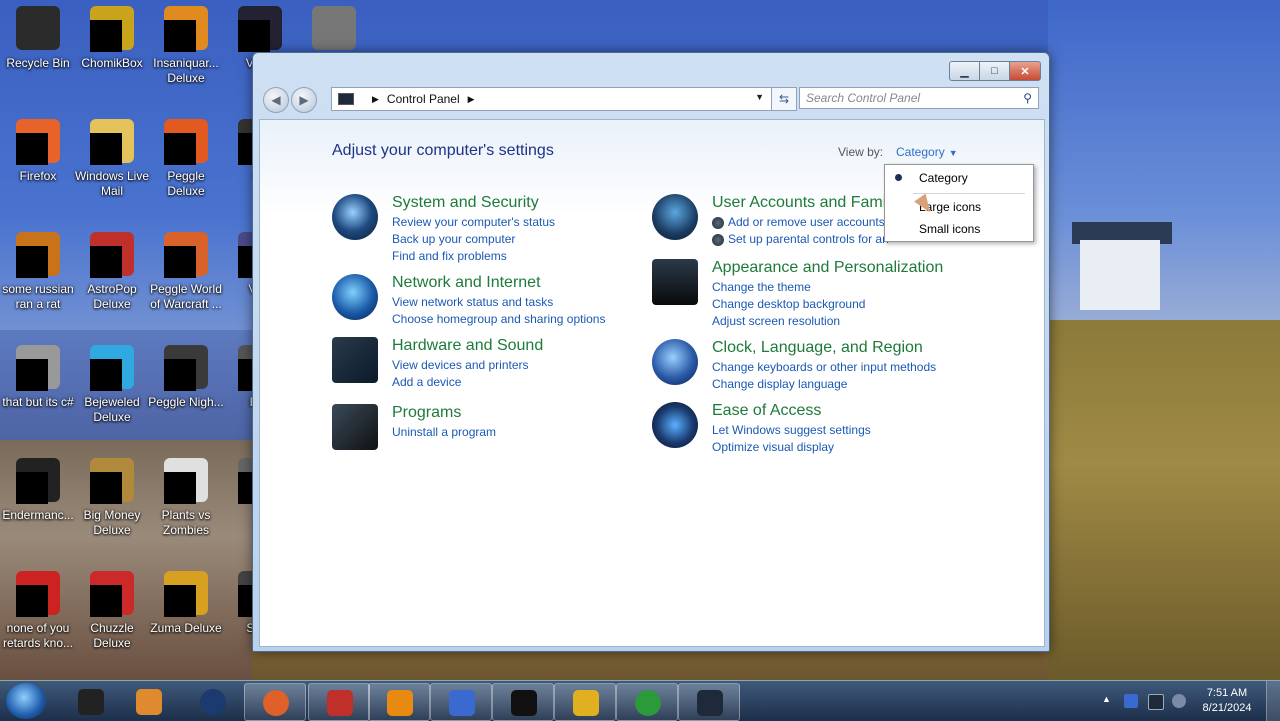  I want to click on hardware-sound-icon, so click(355, 360).